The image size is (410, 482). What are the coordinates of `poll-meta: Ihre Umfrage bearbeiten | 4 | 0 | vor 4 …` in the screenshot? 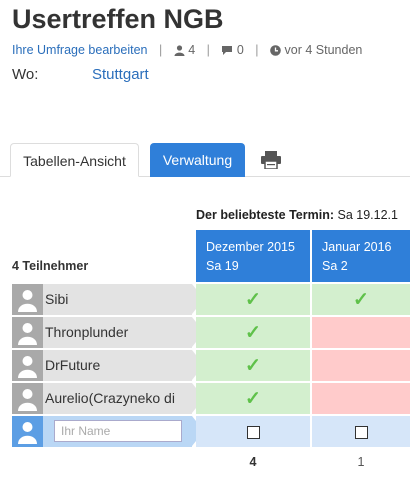 It's located at (187, 50).